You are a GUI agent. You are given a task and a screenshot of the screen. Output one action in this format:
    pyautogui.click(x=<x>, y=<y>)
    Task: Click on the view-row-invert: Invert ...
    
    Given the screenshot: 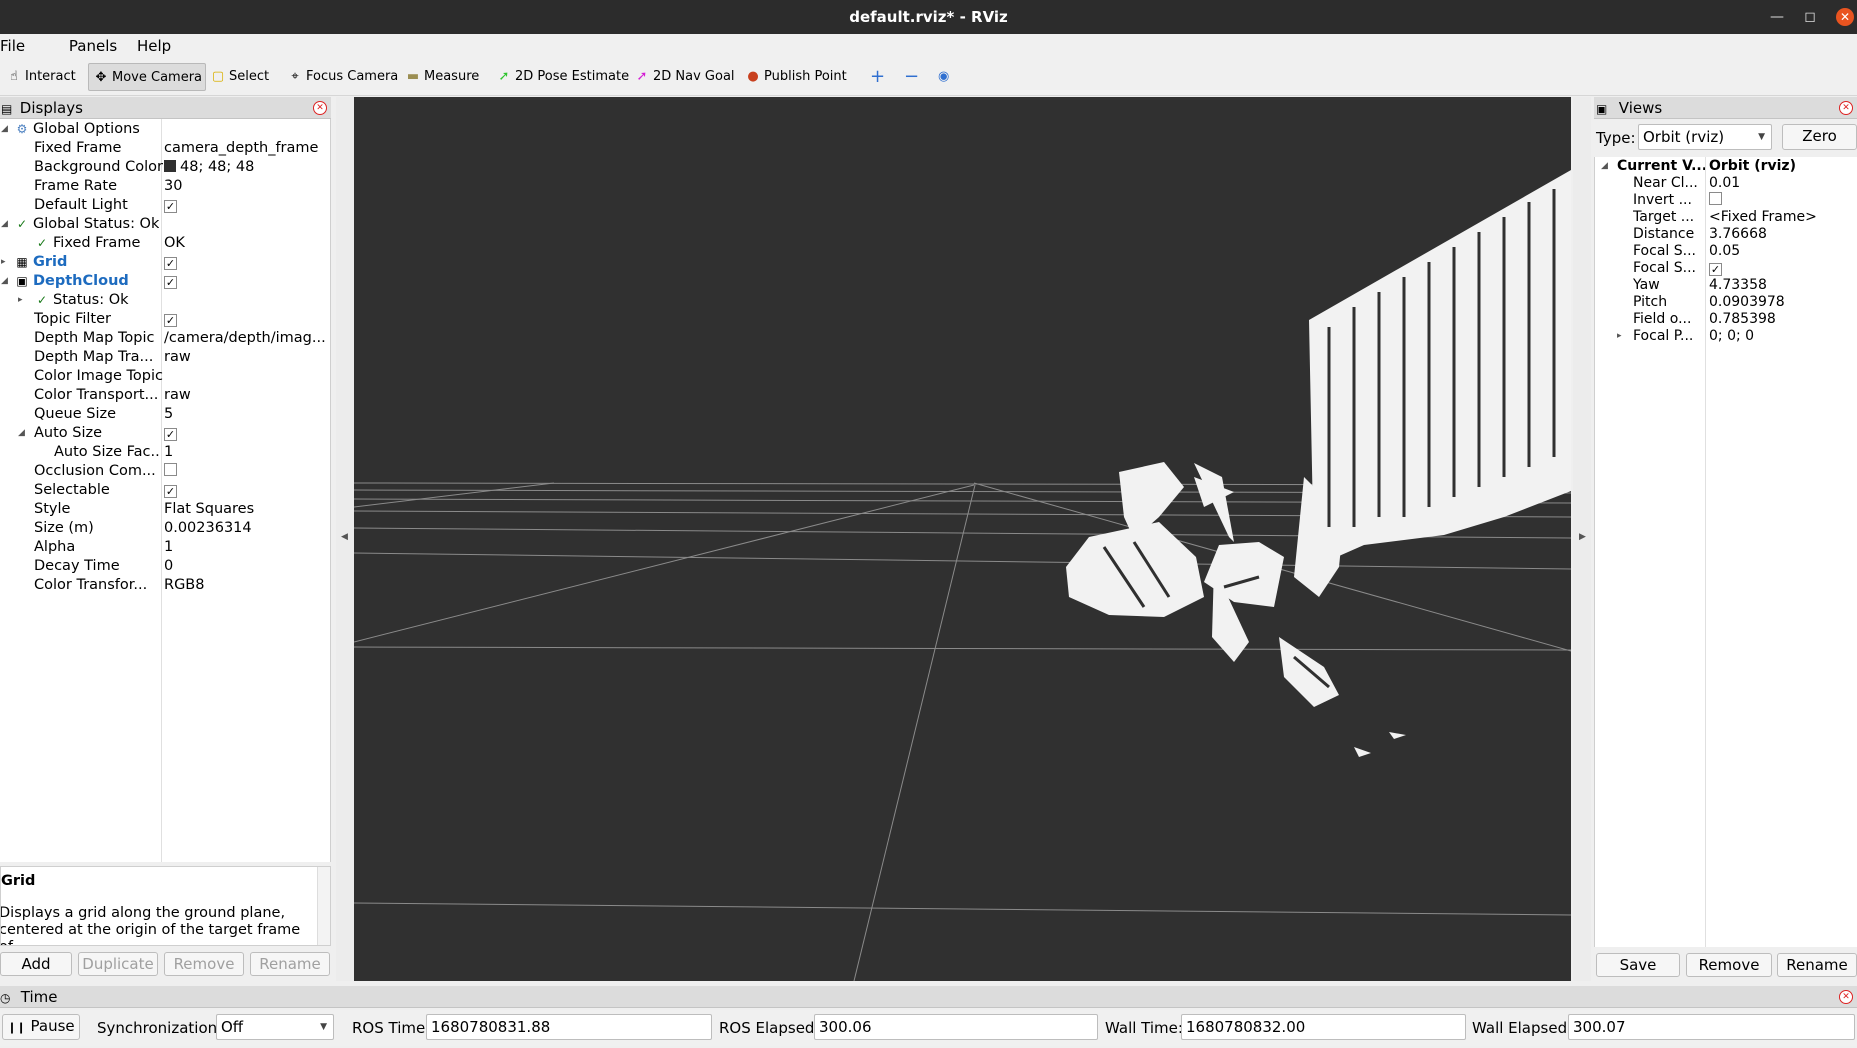 What is the action you would take?
    pyautogui.click(x=1726, y=200)
    